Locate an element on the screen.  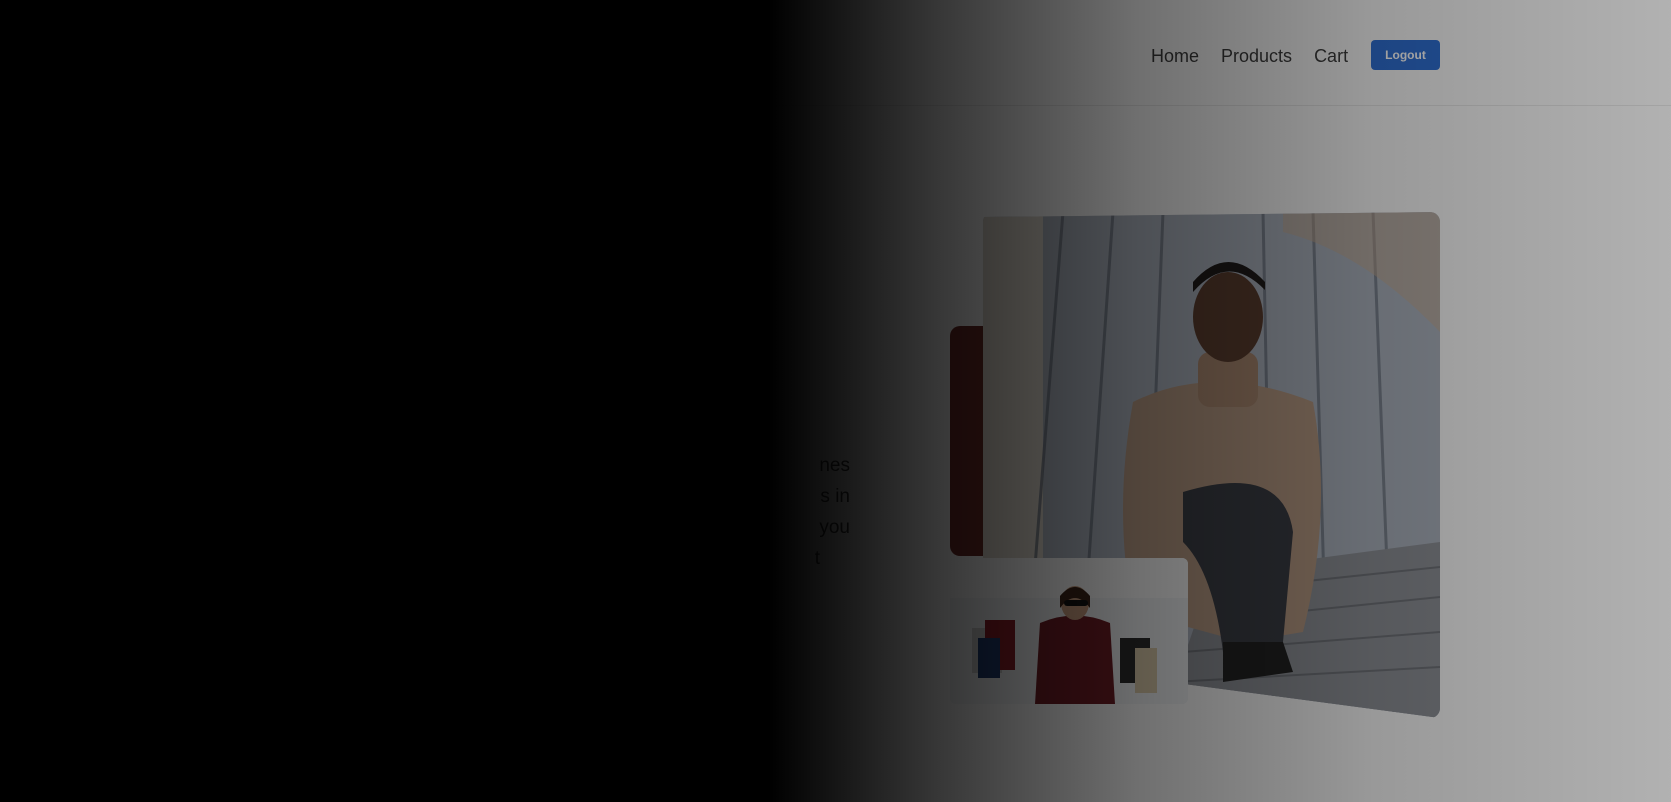
nav-home-link: Home is located at coordinates (1175, 56).